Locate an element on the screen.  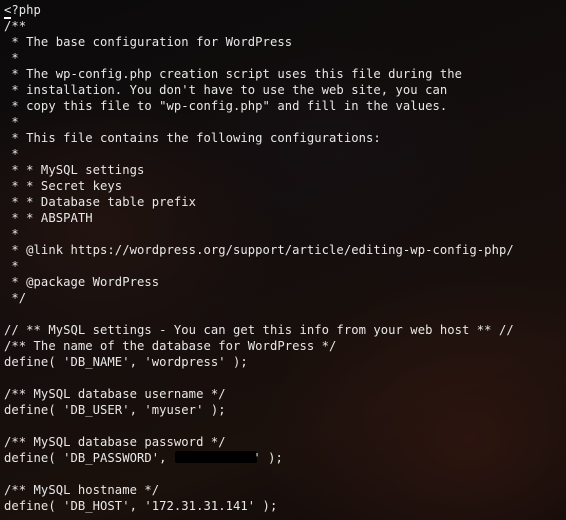
code-line-31: /** MySQL hostname */ is located at coordinates (82, 490).